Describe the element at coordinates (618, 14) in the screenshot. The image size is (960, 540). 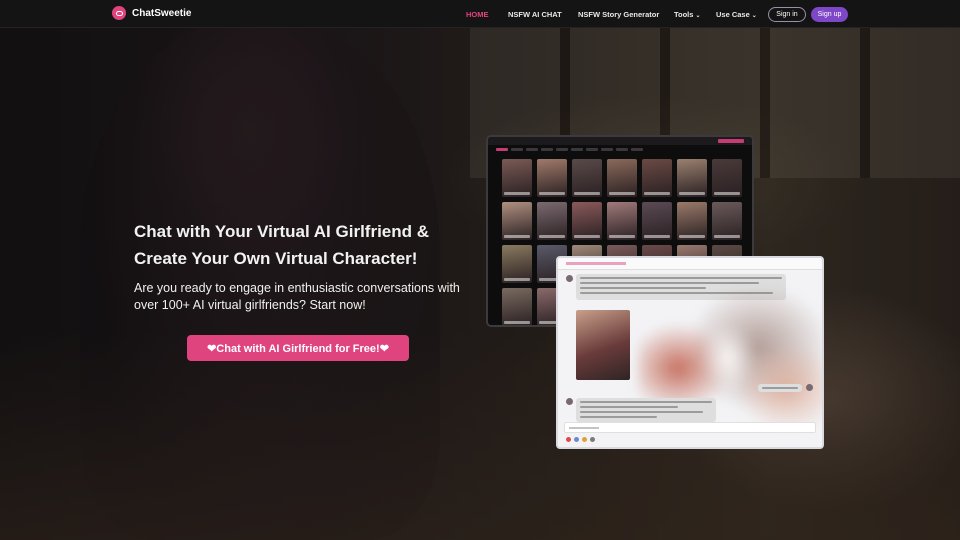
I see `nav-nsfw-story-generator: NSFW Story Generator` at that location.